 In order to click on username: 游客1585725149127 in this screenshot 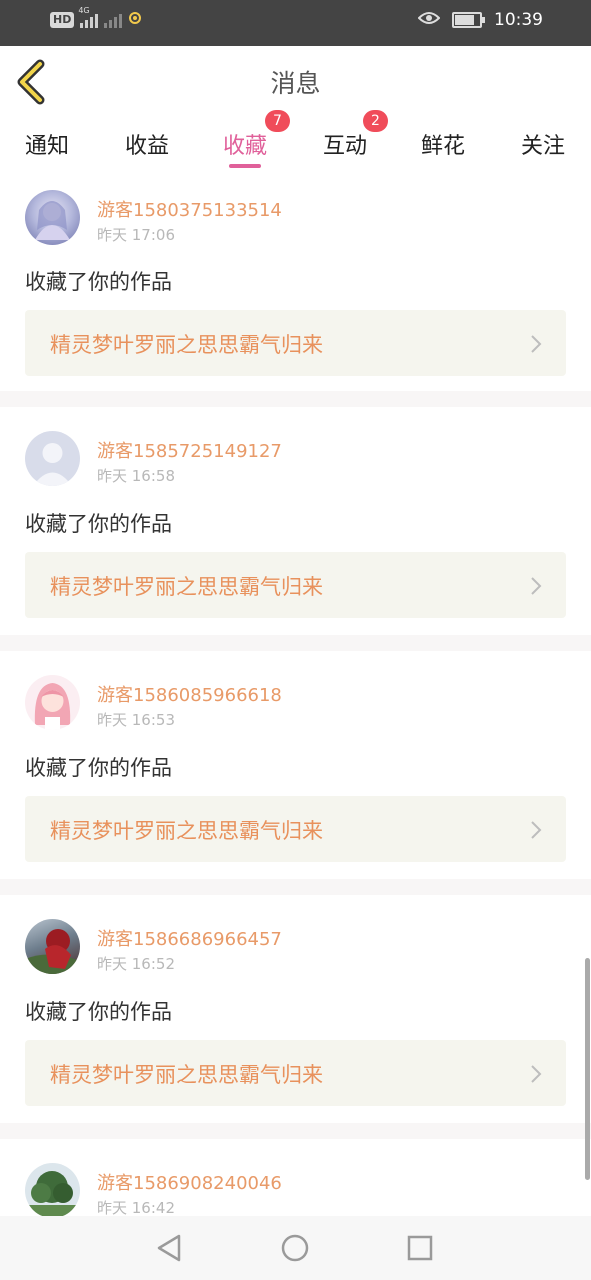, I will do `click(189, 450)`.